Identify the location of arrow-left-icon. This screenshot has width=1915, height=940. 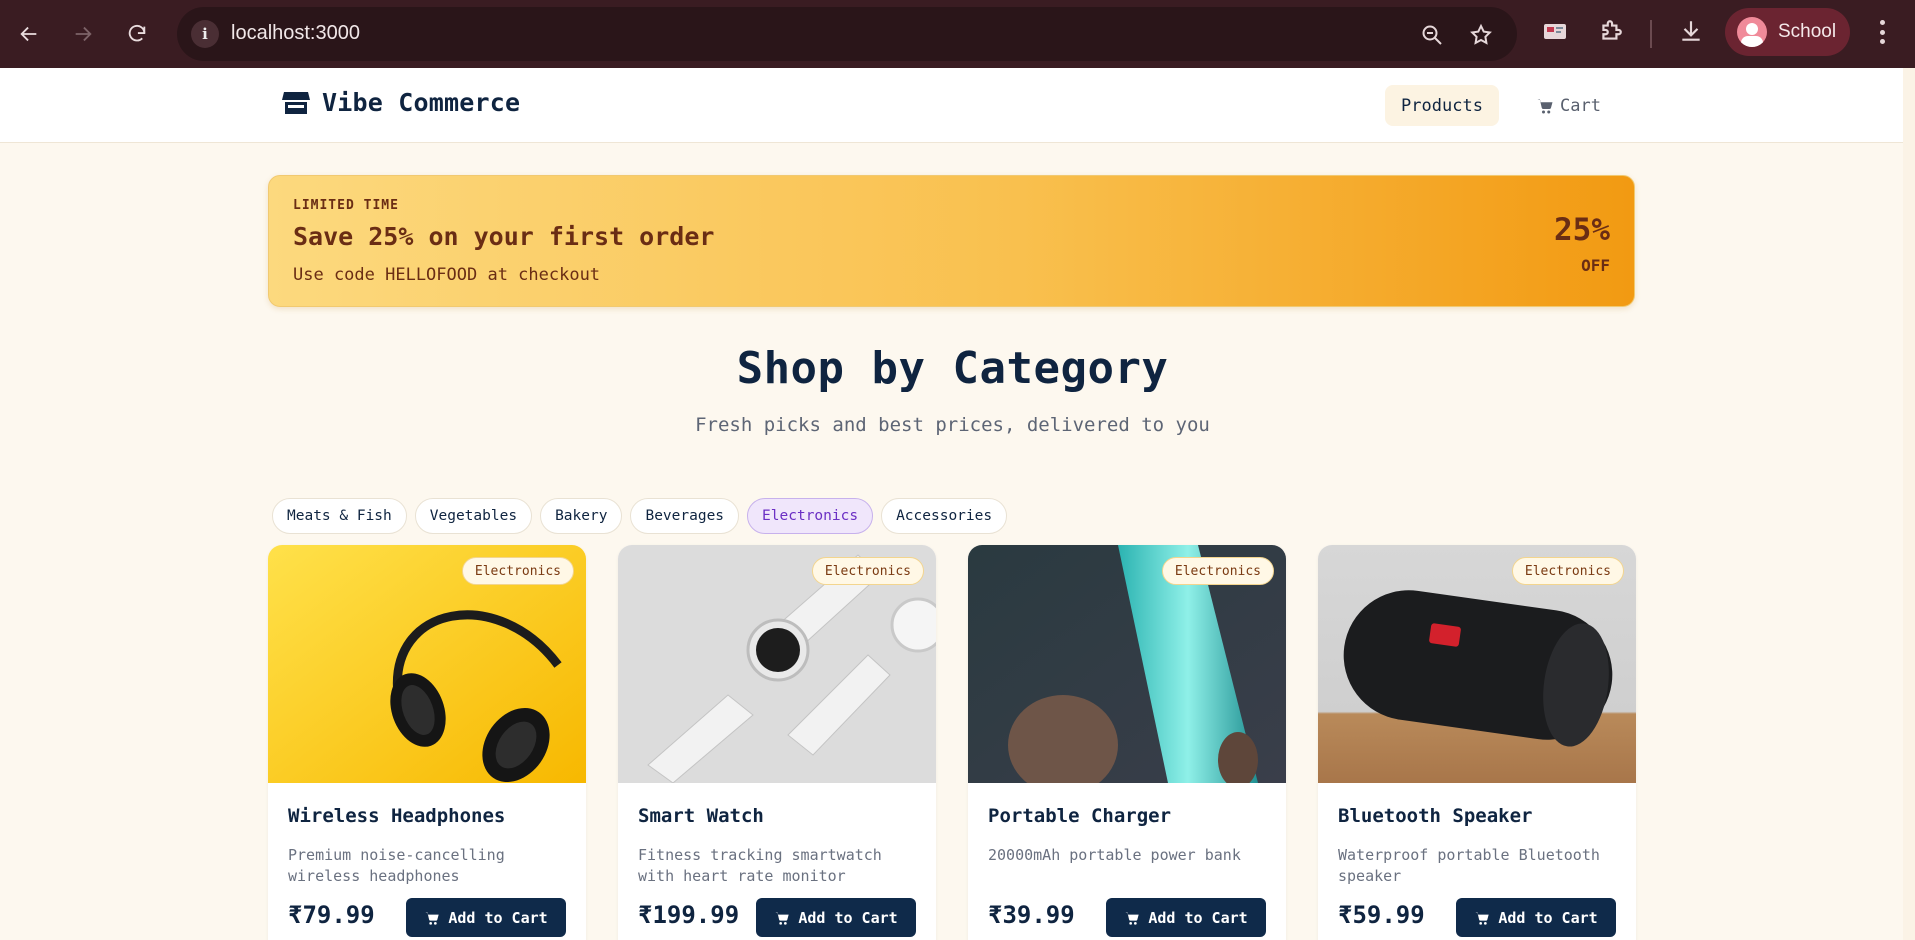
(28, 34).